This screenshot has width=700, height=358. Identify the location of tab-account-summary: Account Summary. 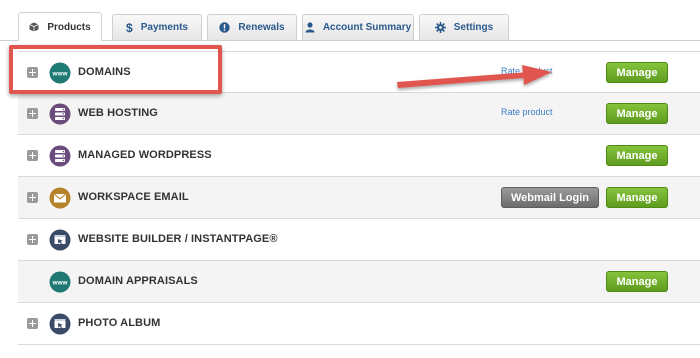
(358, 27).